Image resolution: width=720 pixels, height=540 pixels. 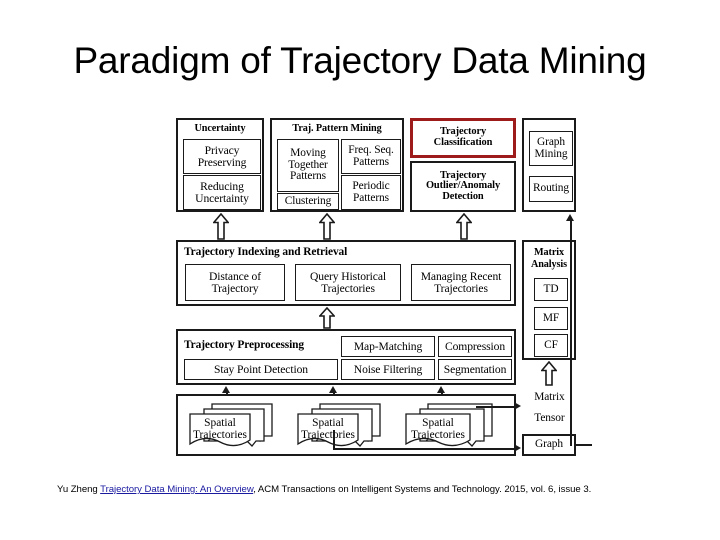 I want to click on group-graph-column: Graph Mining Routing, so click(x=549, y=165).